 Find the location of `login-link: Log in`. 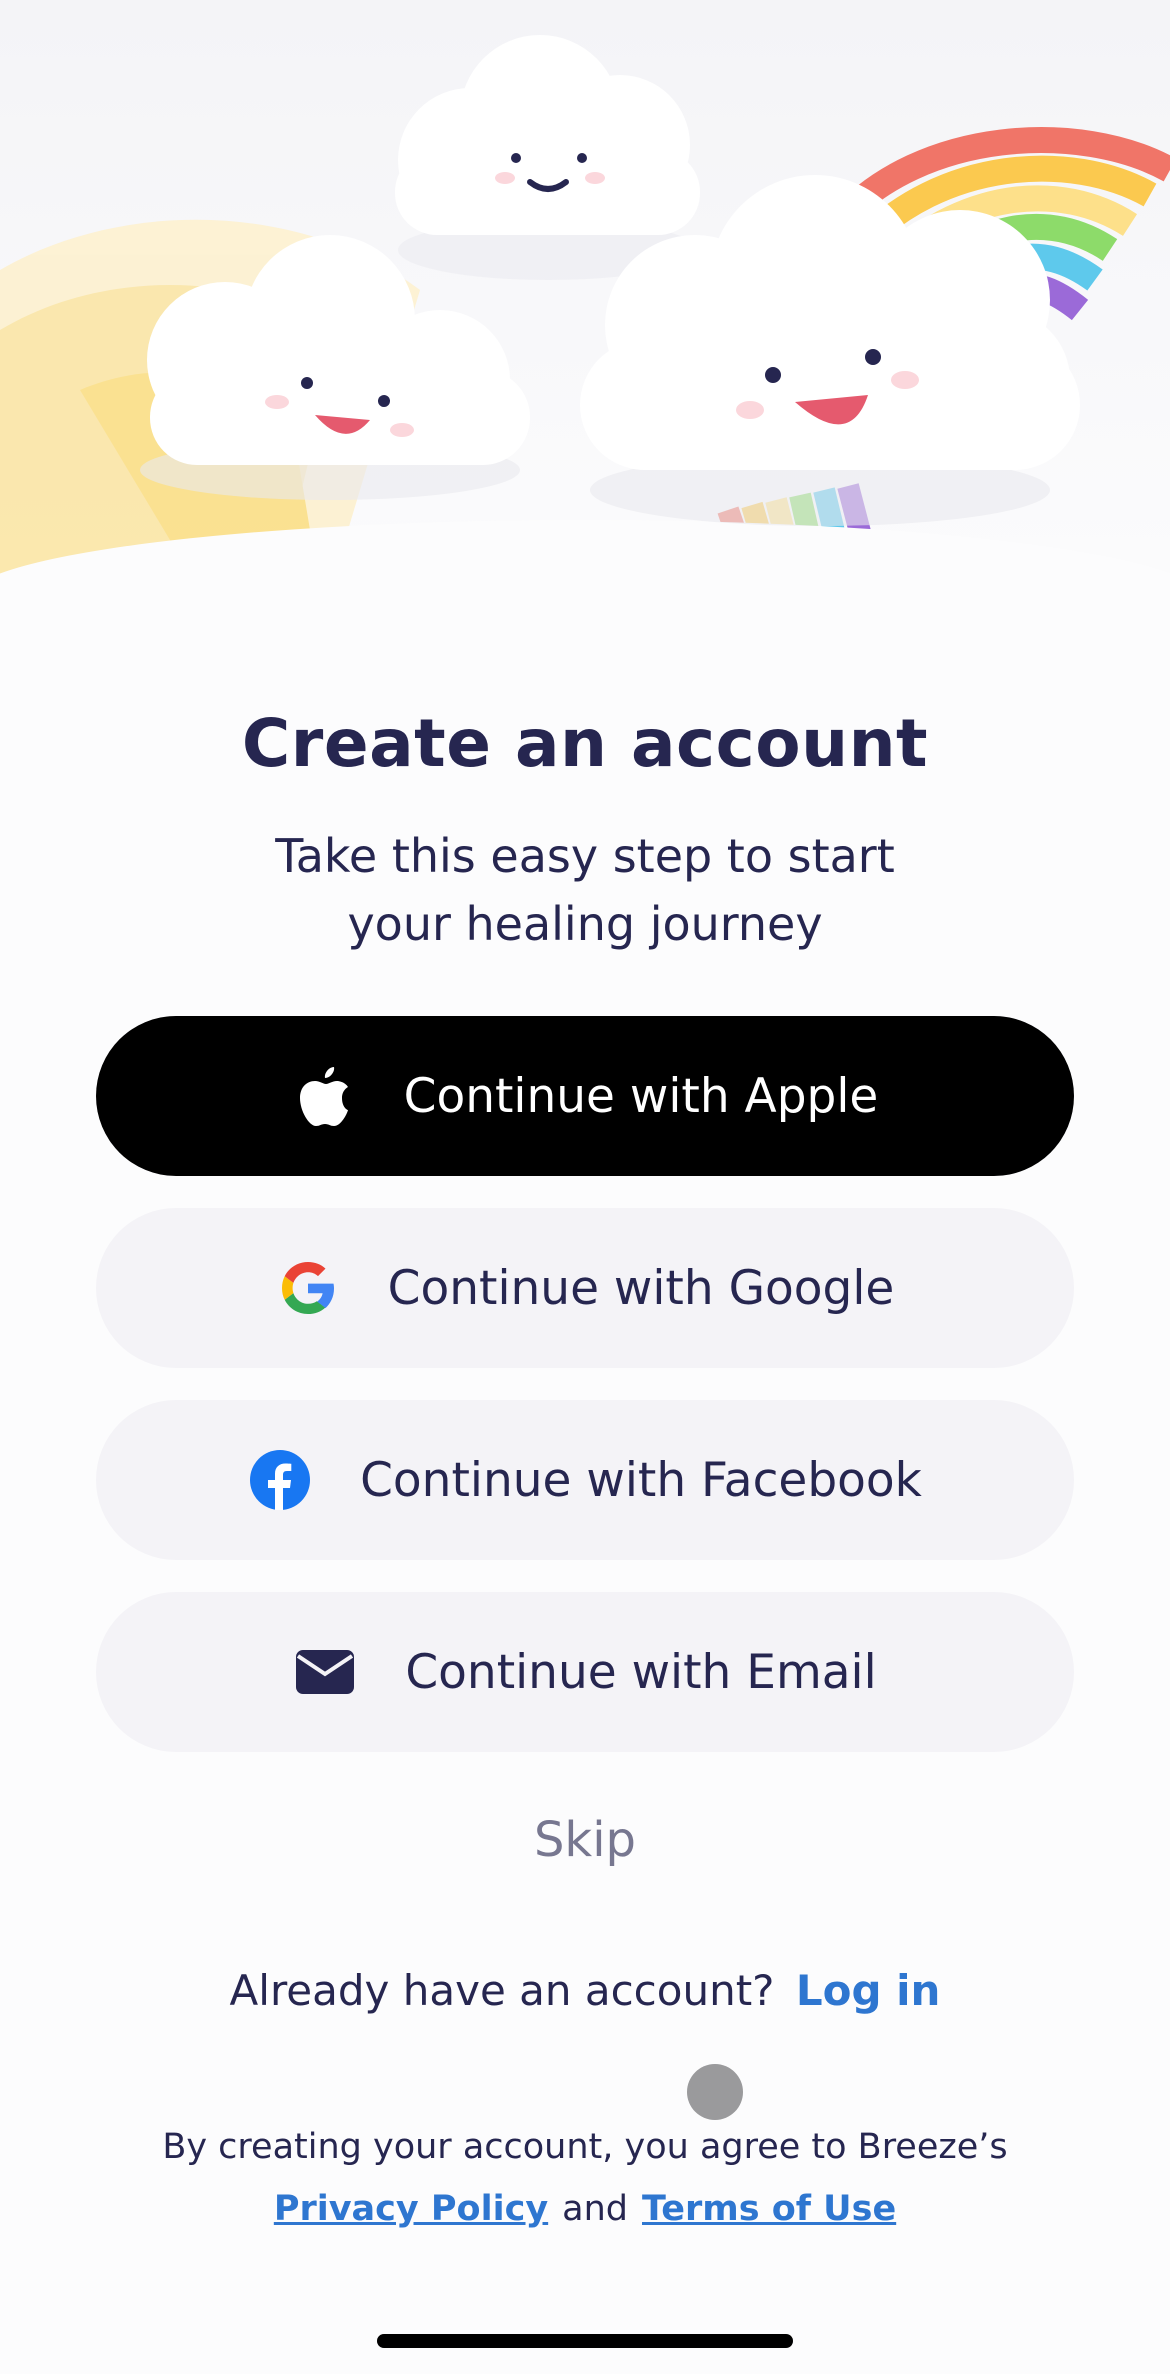

login-link: Log in is located at coordinates (868, 1990).